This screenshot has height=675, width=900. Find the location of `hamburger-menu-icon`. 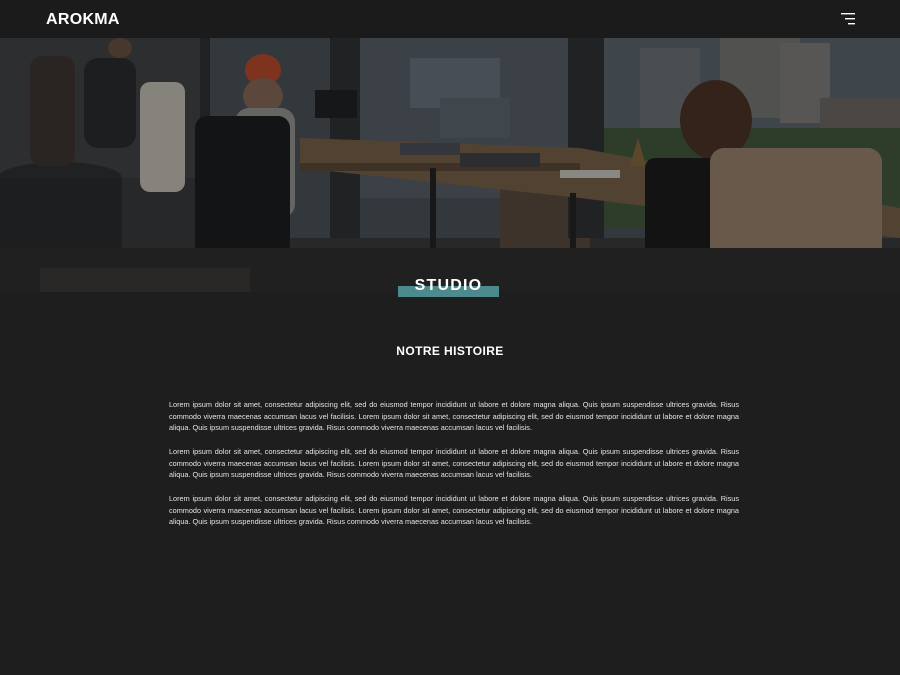

hamburger-menu-icon is located at coordinates (848, 19).